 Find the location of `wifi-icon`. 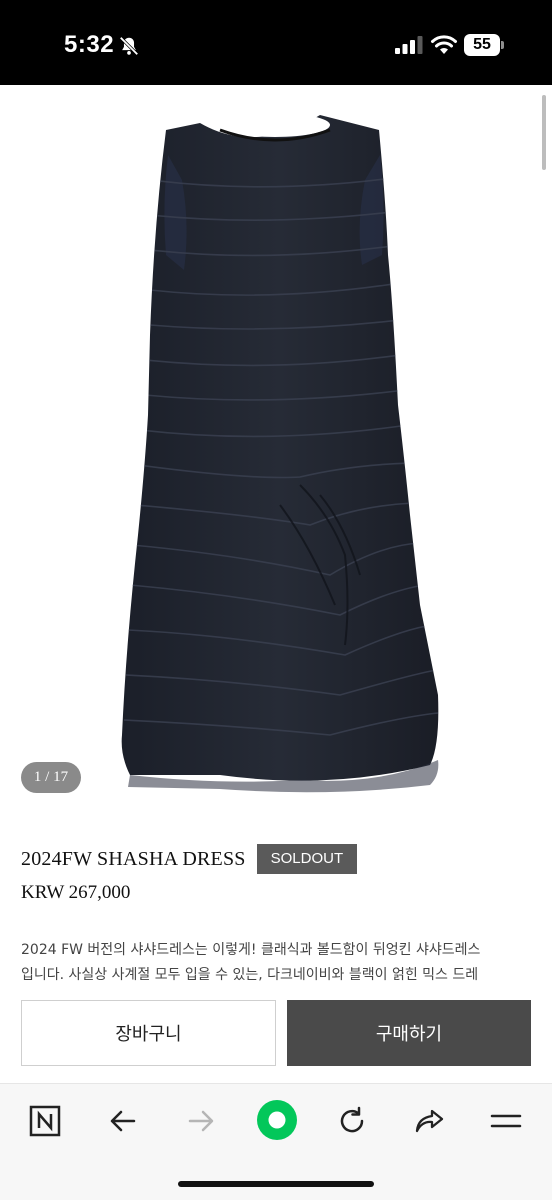

wifi-icon is located at coordinates (444, 44).